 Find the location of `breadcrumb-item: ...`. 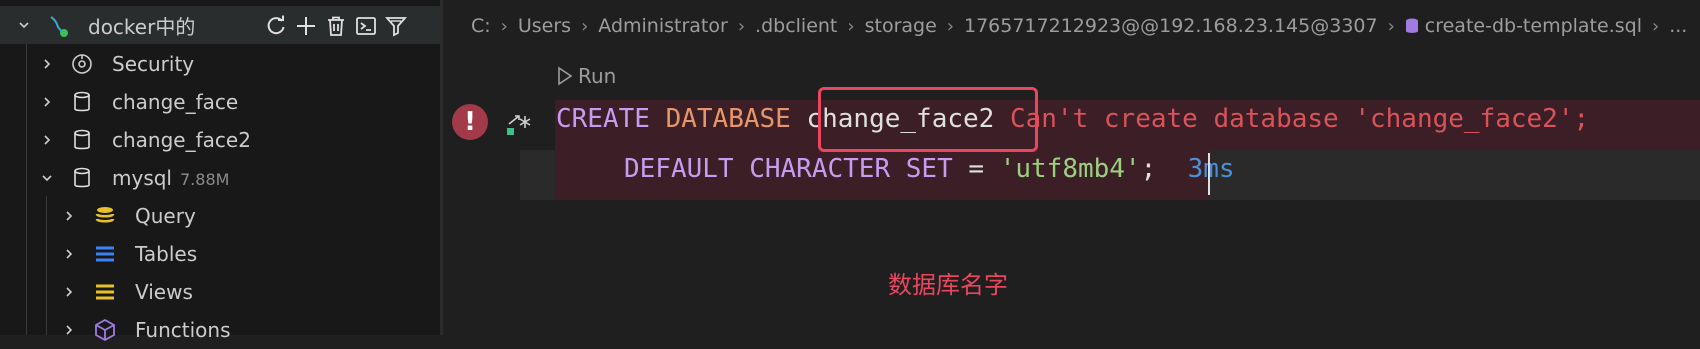

breadcrumb-item: ... is located at coordinates (1678, 26).